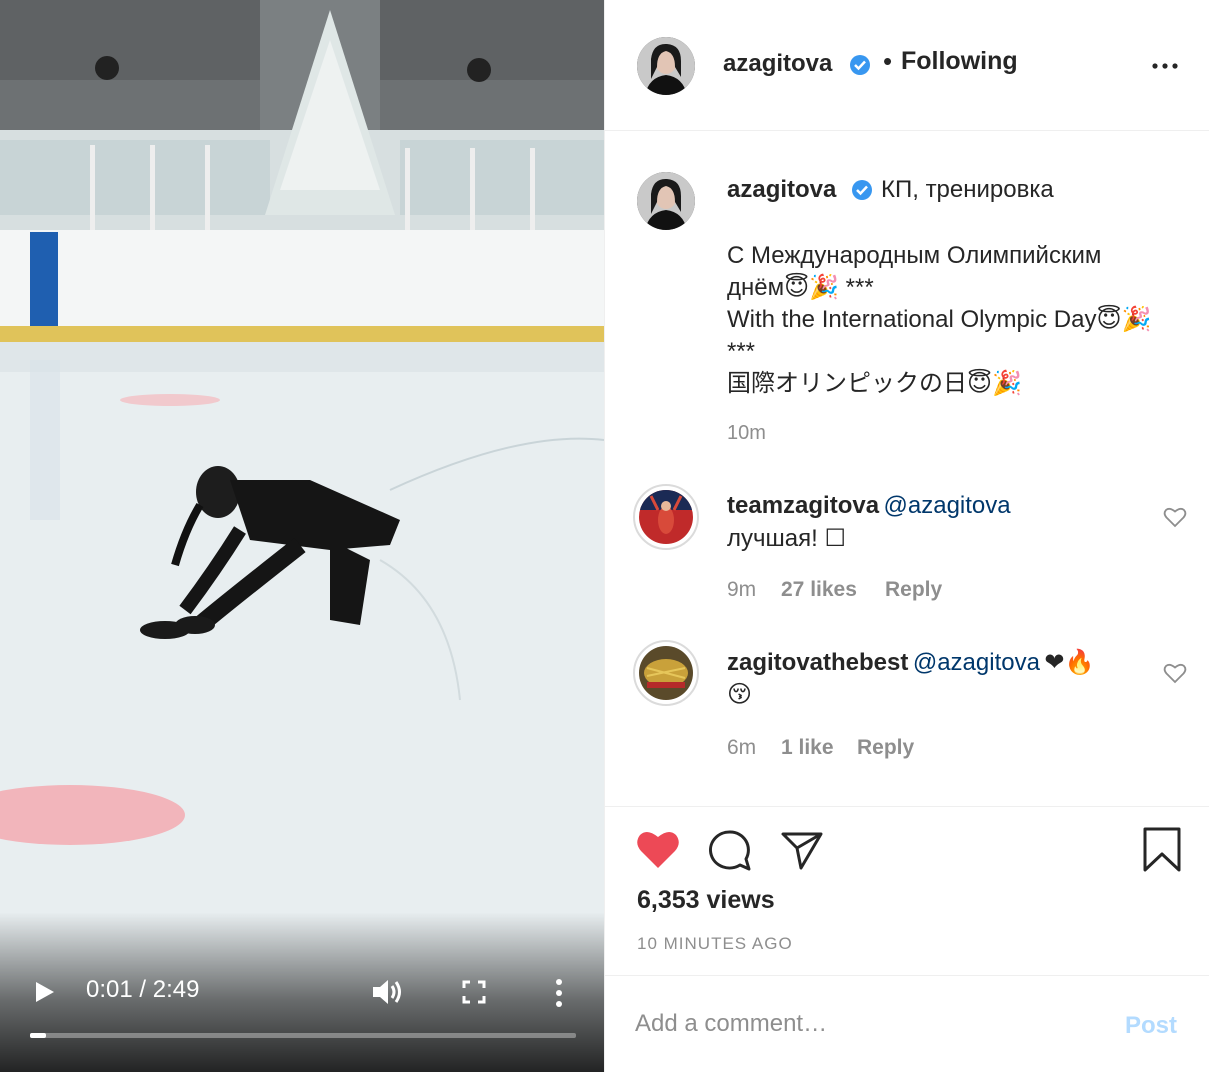 The image size is (1212, 1072). I want to click on comment-username: teamzagitova, so click(803, 505).